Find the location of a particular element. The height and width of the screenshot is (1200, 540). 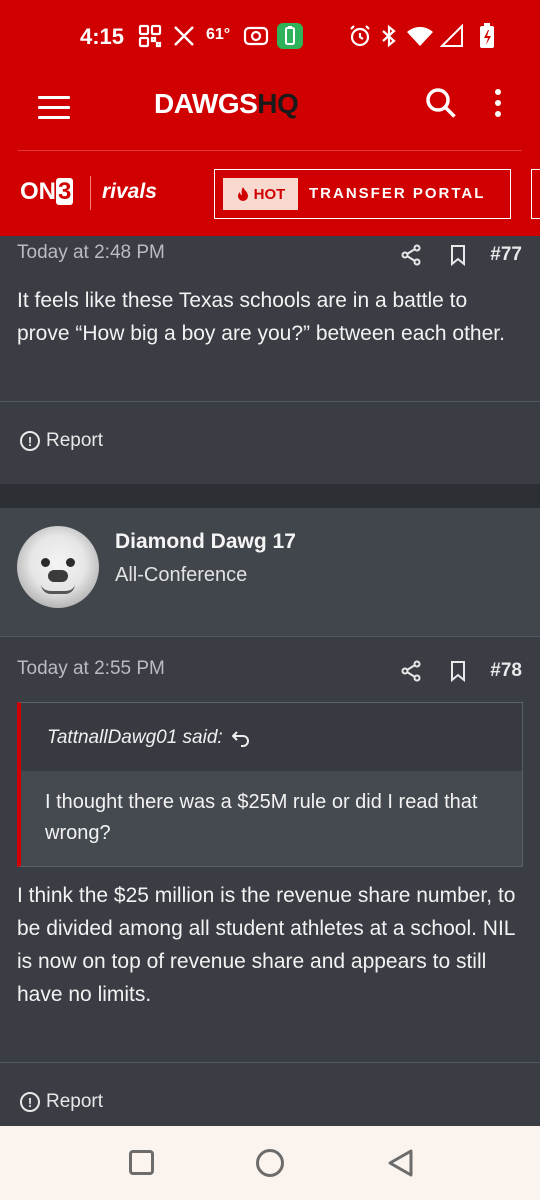

hot-badge: HOT is located at coordinates (260, 194).